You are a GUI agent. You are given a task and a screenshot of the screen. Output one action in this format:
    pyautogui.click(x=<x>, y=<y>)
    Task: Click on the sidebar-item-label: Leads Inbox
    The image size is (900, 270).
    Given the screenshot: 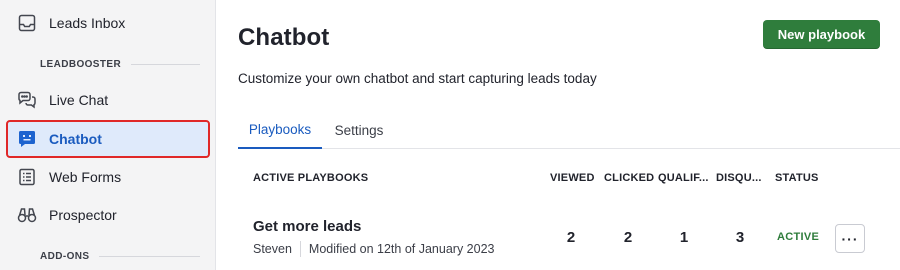 What is the action you would take?
    pyautogui.click(x=87, y=23)
    